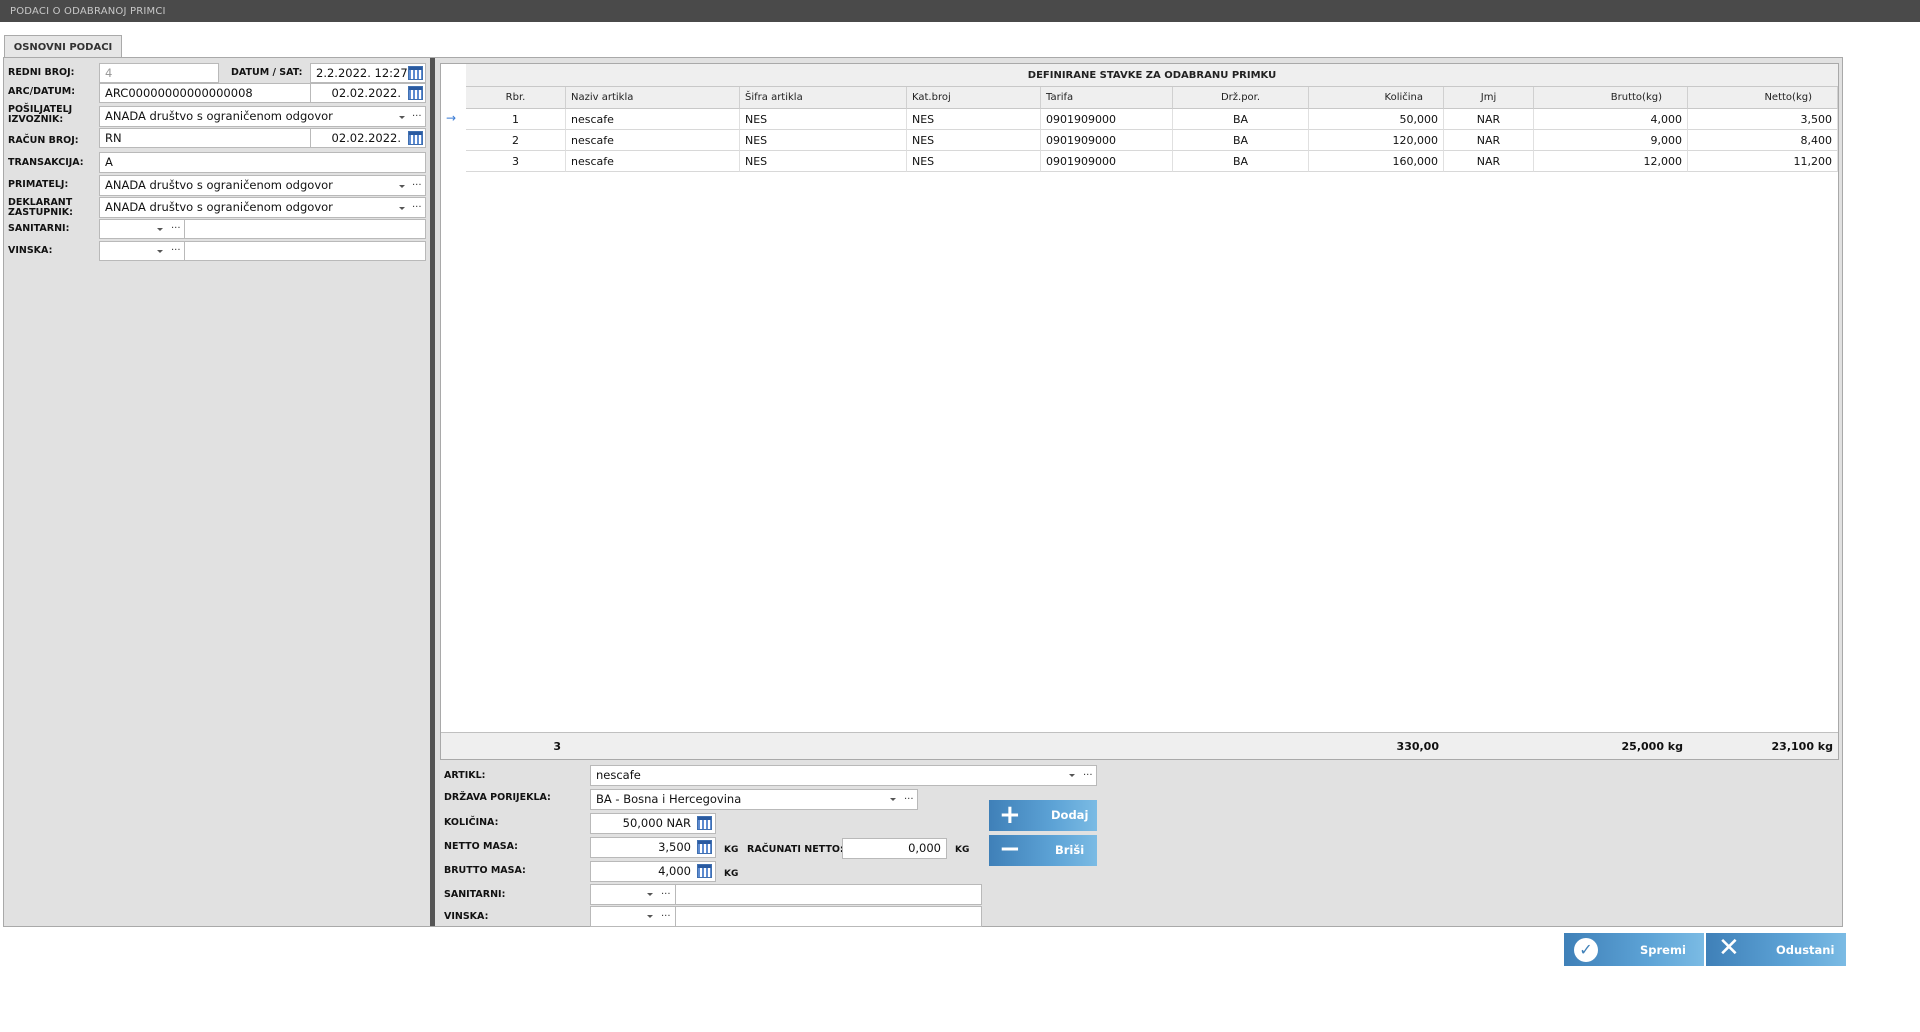  Describe the element at coordinates (1611, 119) in the screenshot. I see `cell-brutto: 4,000` at that location.